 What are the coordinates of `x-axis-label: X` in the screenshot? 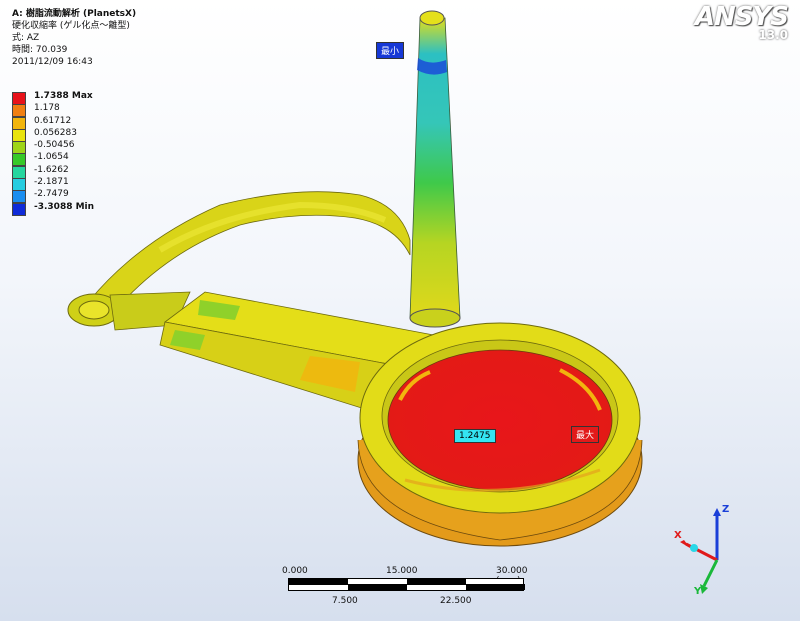 It's located at (678, 535).